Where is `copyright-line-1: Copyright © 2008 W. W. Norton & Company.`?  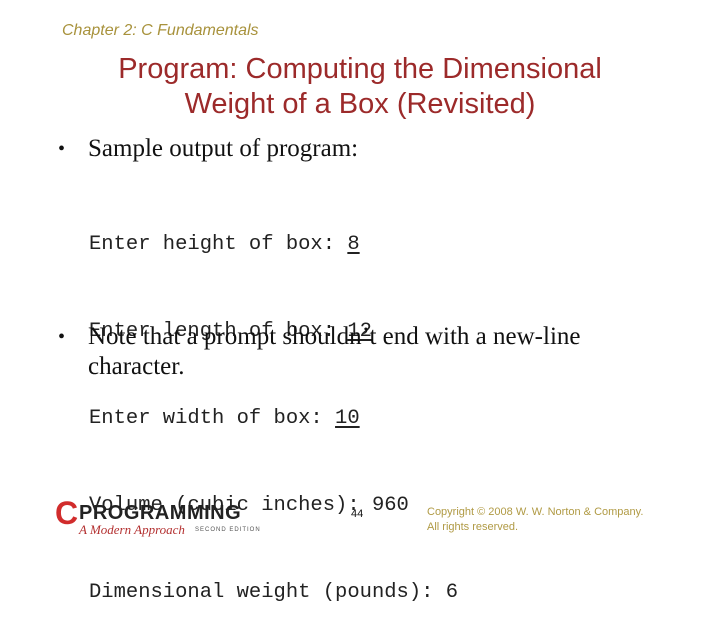 copyright-line-1: Copyright © 2008 W. W. Norton & Company. is located at coordinates (535, 512).